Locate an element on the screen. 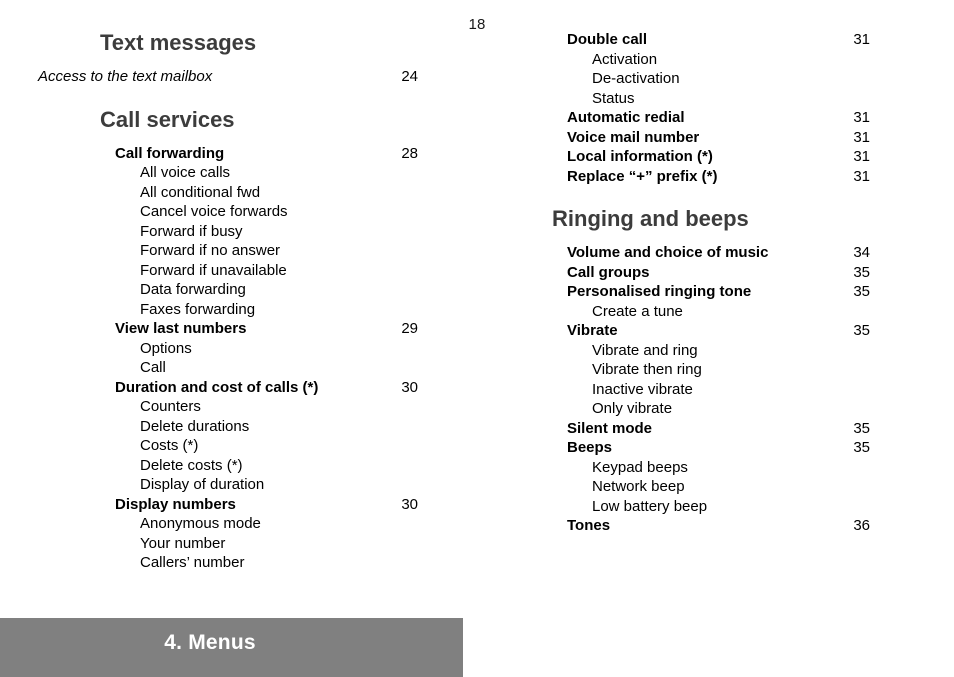  toc-entry-label: Vibrate then ring is located at coordinates (647, 369).